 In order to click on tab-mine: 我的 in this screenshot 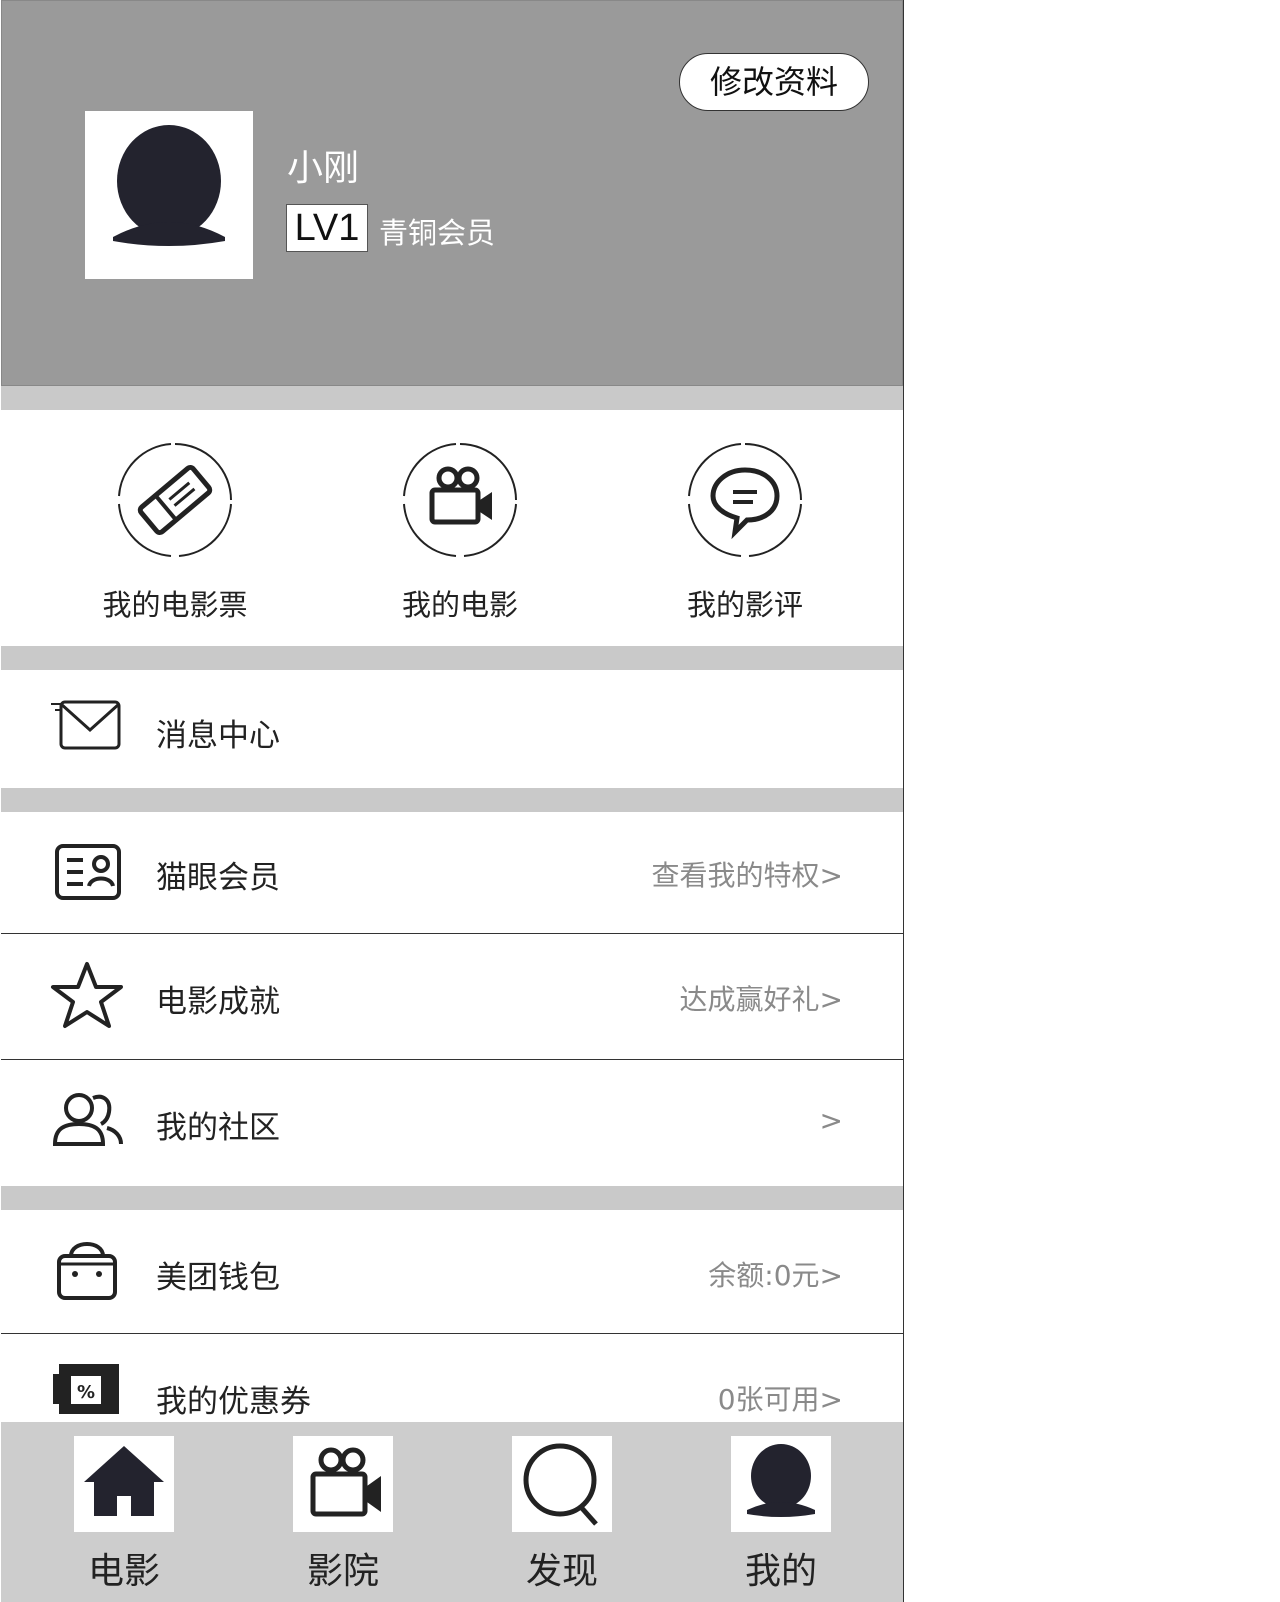, I will do `click(781, 1516)`.